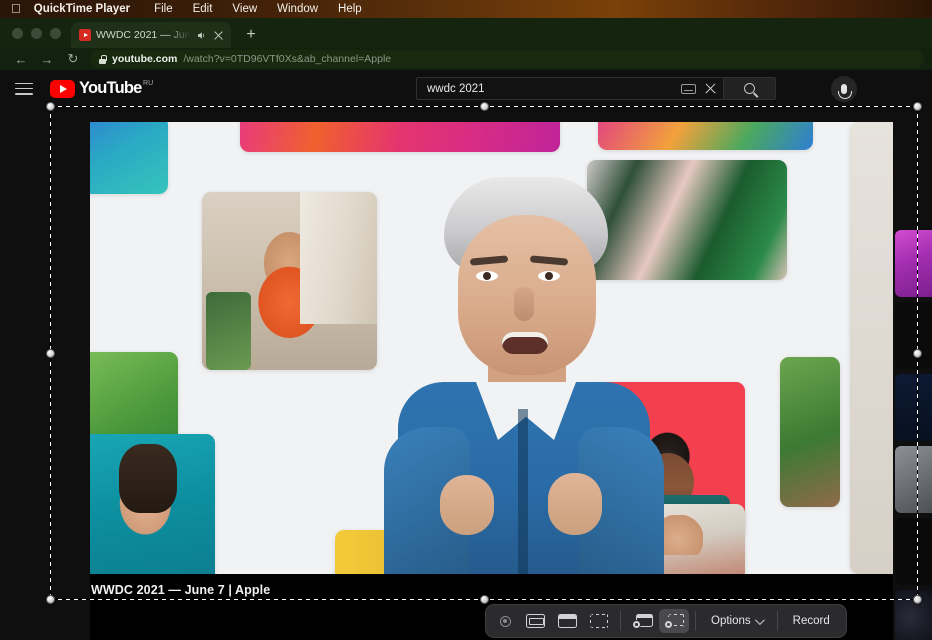 Image resolution: width=932 pixels, height=640 pixels. Describe the element at coordinates (103, 59) in the screenshot. I see `lock-icon` at that location.